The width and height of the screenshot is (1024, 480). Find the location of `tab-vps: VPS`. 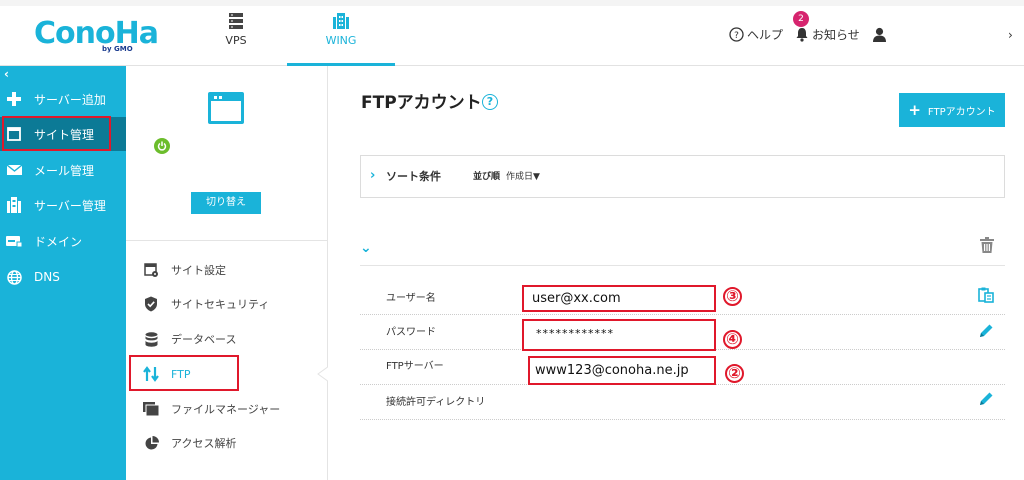

tab-vps: VPS is located at coordinates (236, 37).